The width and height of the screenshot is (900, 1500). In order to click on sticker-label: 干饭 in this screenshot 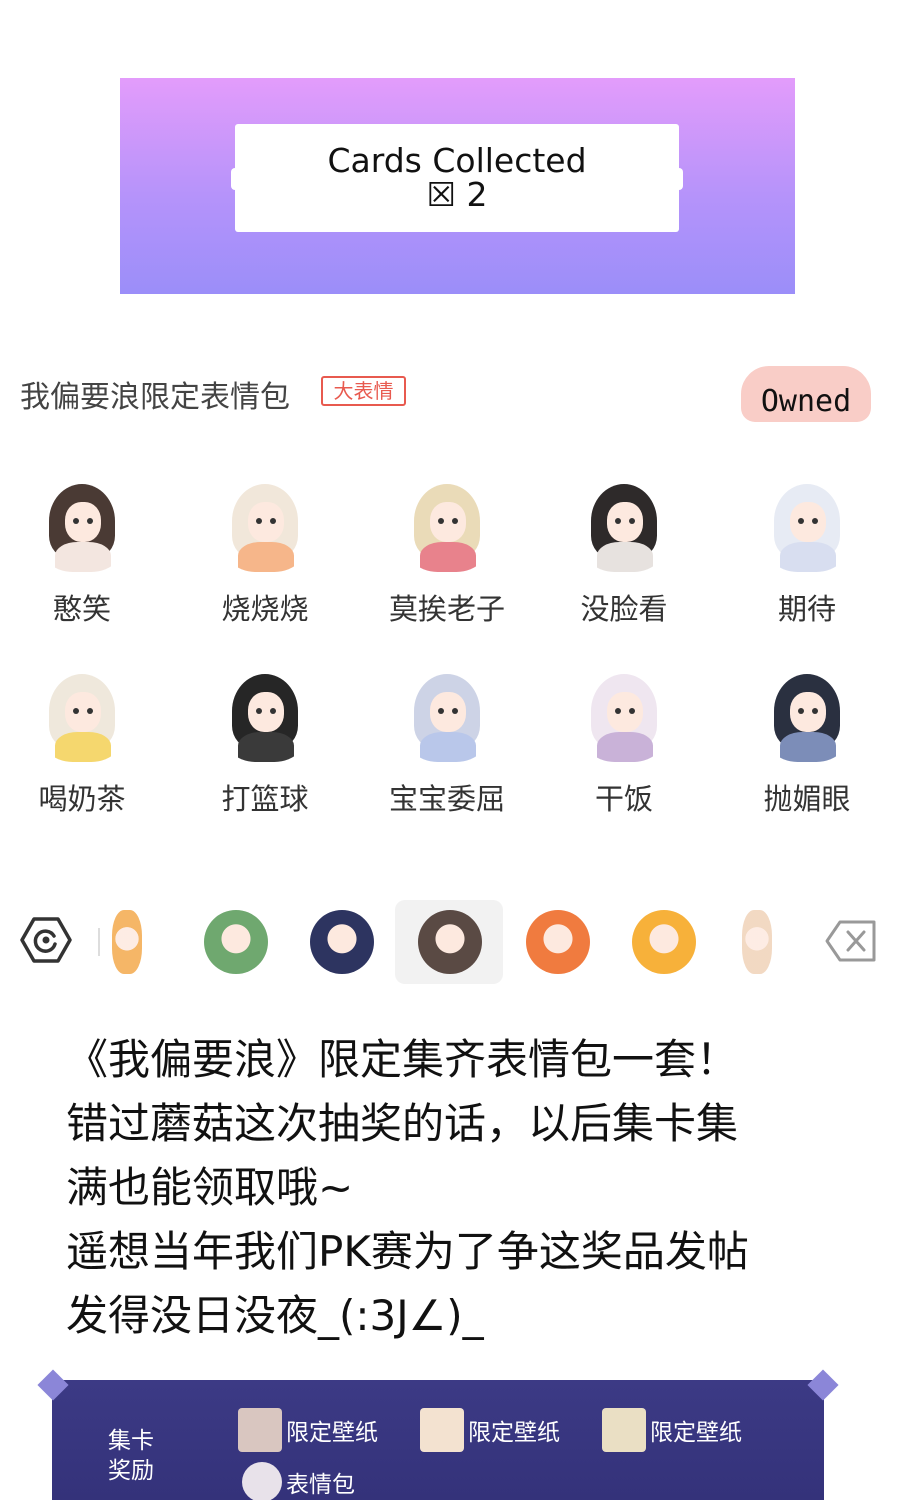, I will do `click(623, 799)`.